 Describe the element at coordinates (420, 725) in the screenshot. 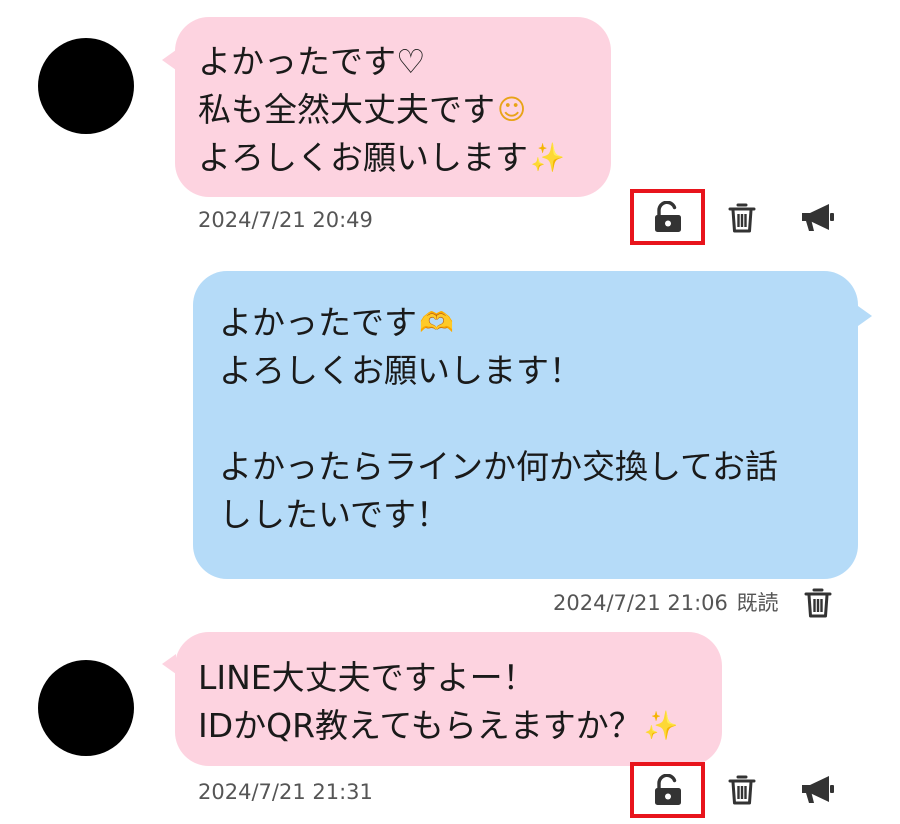

I see `message-line: IDかQR教えてもらえますか？` at that location.